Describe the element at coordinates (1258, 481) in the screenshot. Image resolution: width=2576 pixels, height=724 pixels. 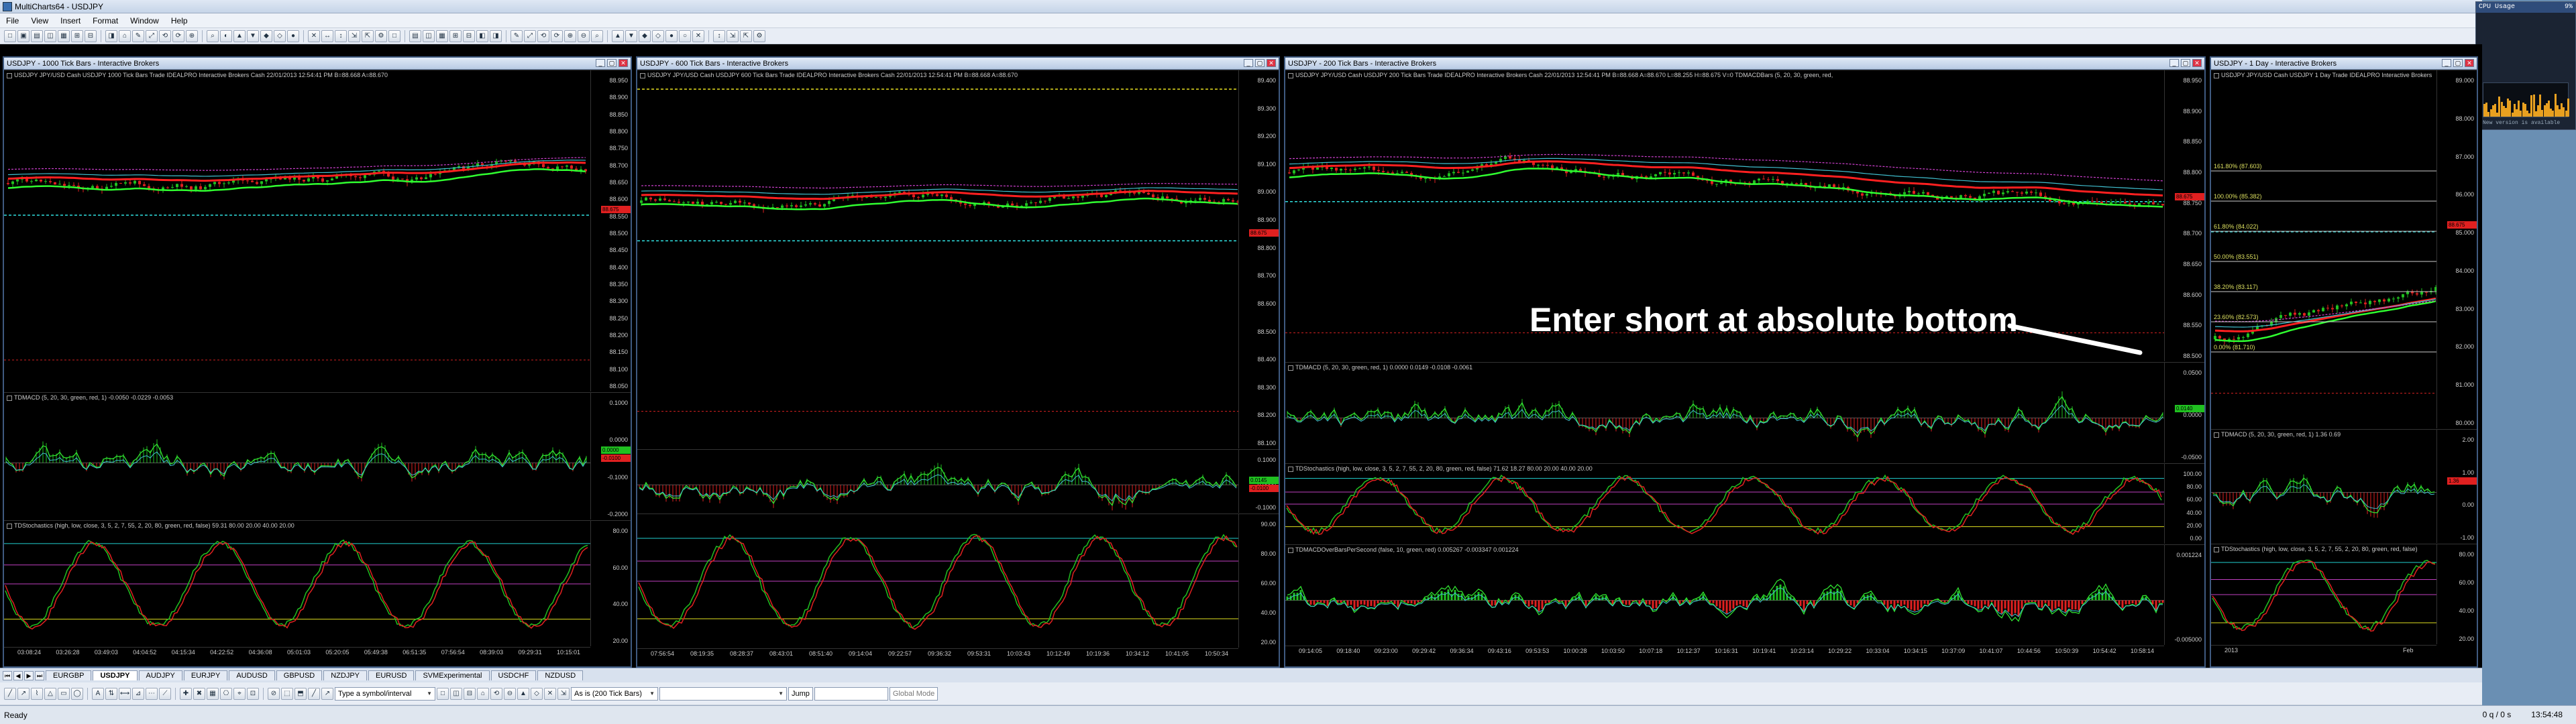
I see `price-axis: 0.10000.0000-0.10000.0145-0.0100` at that location.